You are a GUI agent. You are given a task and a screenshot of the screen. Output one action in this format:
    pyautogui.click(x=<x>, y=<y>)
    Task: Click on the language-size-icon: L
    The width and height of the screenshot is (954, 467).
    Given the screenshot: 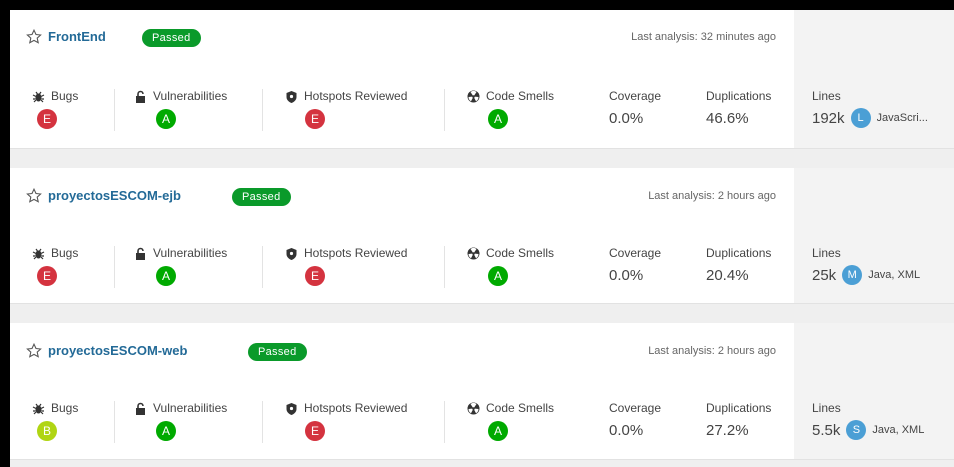 What is the action you would take?
    pyautogui.click(x=860, y=118)
    